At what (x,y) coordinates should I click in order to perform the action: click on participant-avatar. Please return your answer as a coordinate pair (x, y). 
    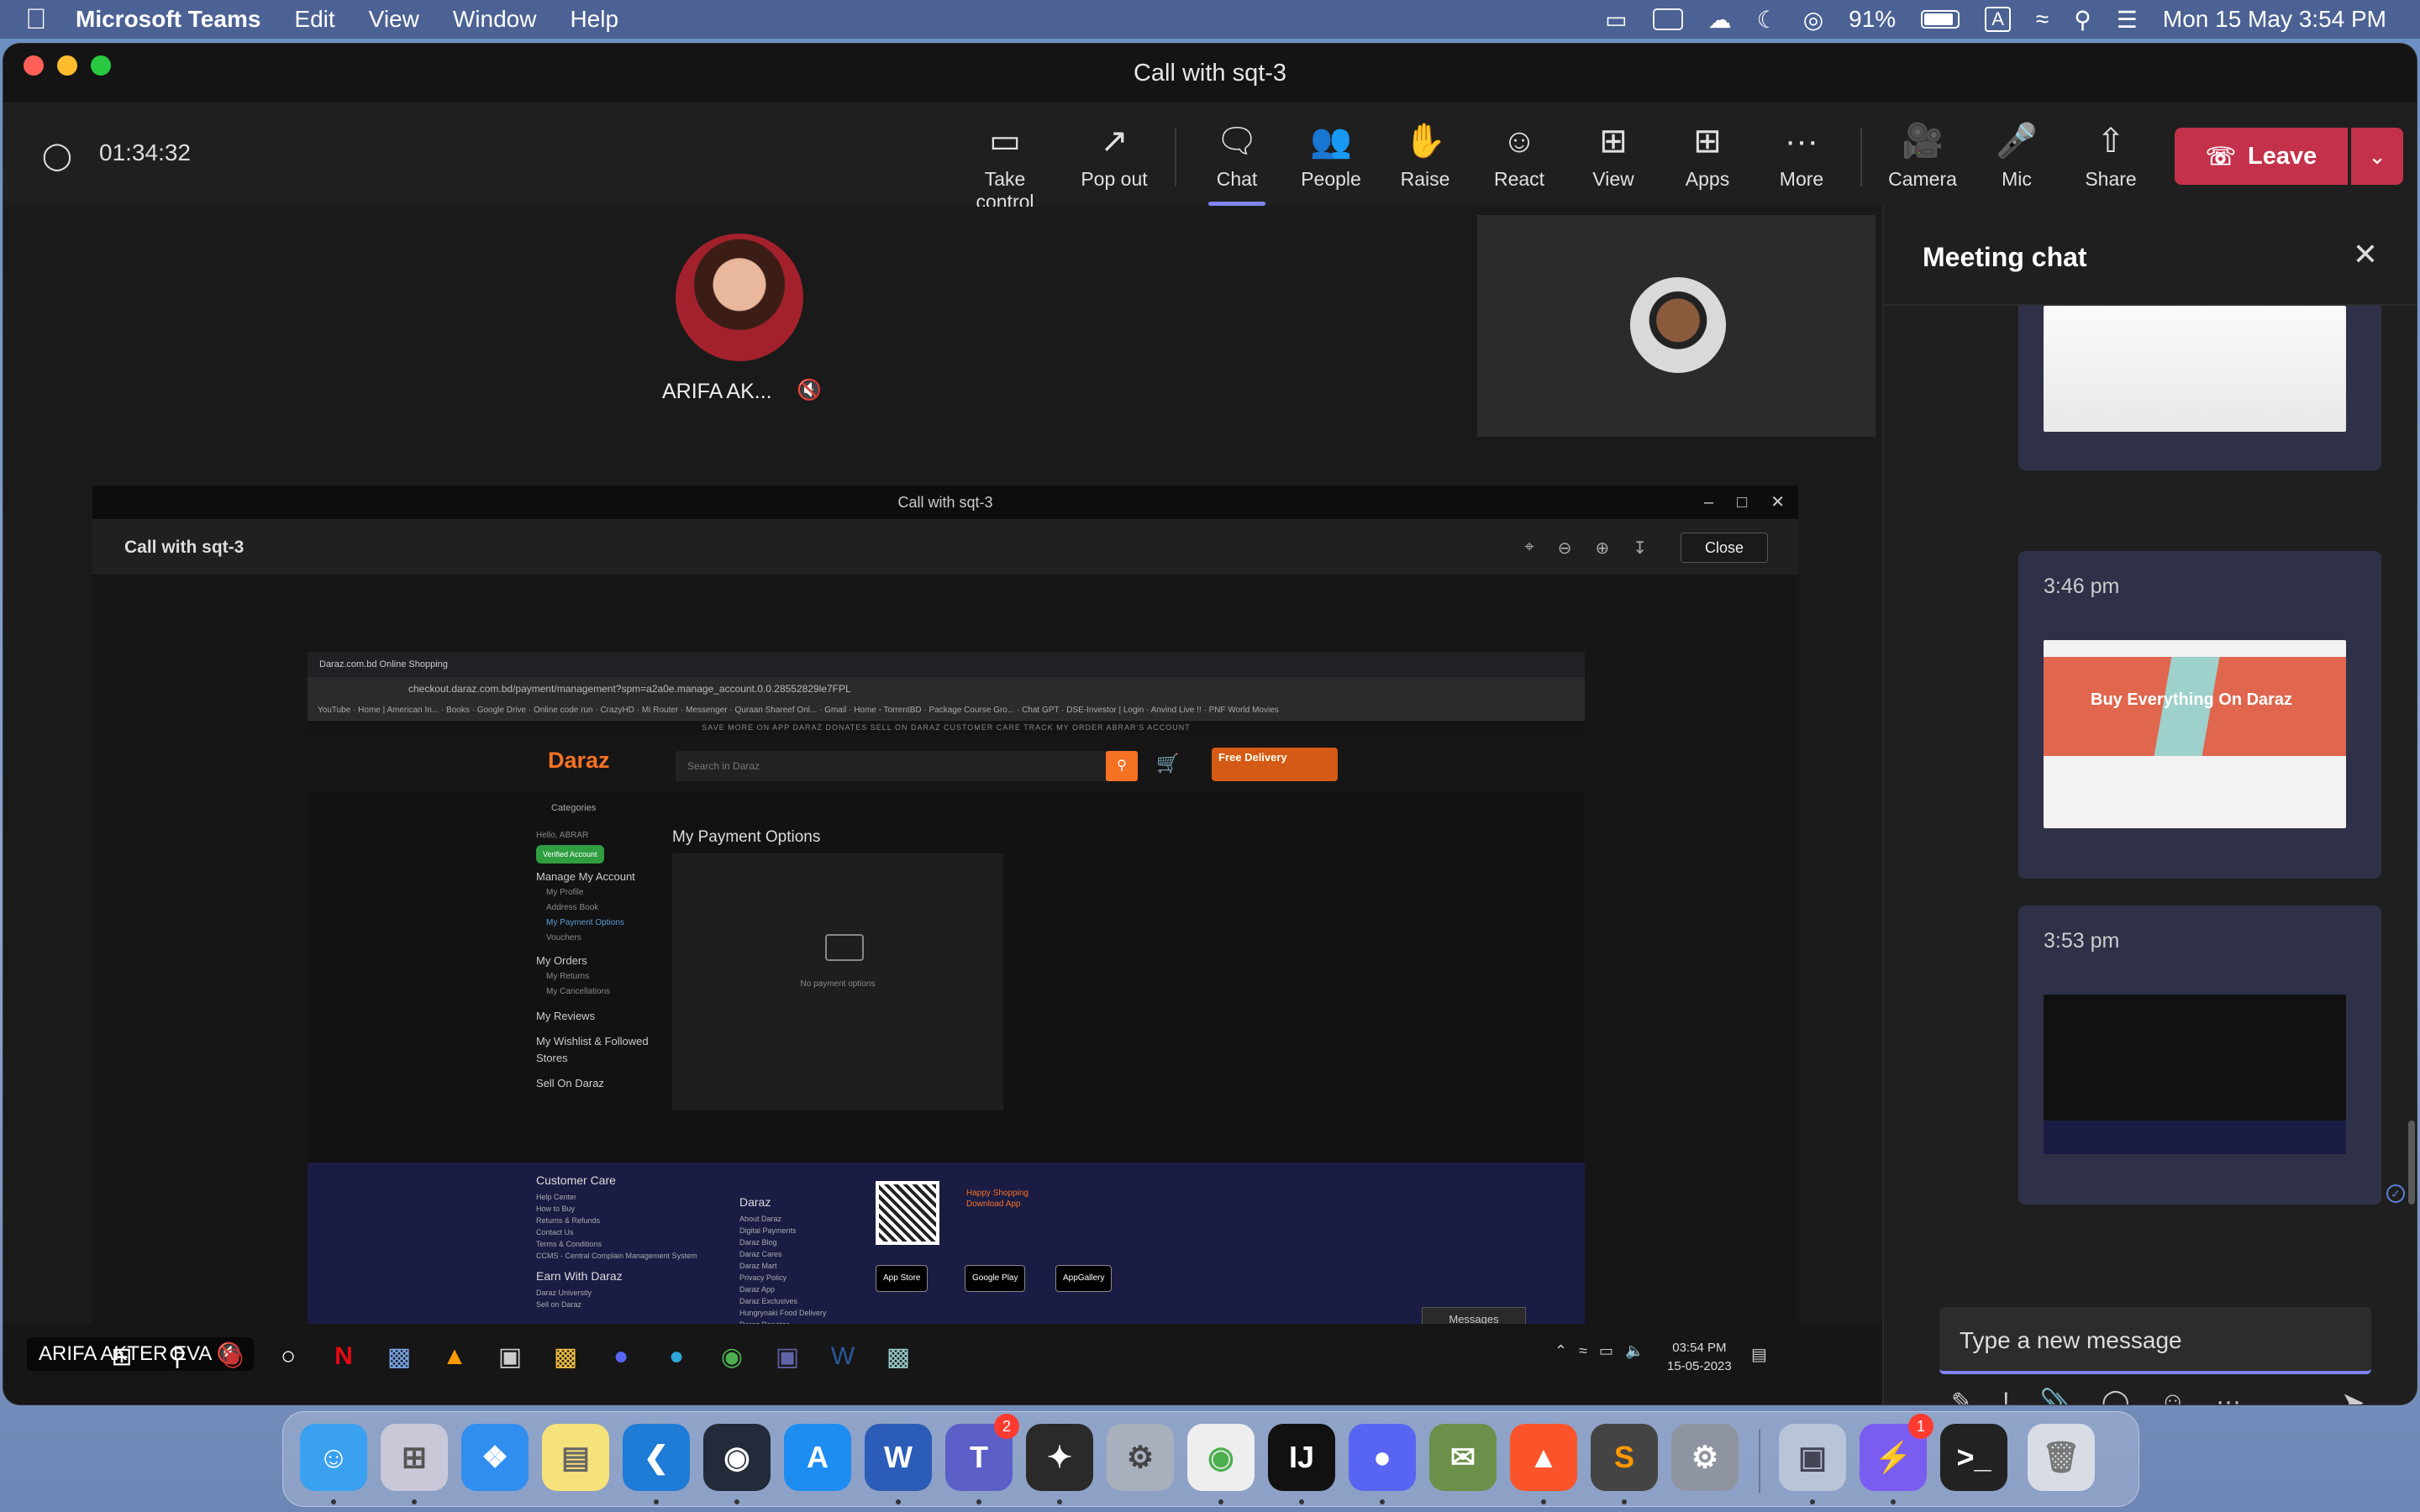
    Looking at the image, I should click on (739, 297).